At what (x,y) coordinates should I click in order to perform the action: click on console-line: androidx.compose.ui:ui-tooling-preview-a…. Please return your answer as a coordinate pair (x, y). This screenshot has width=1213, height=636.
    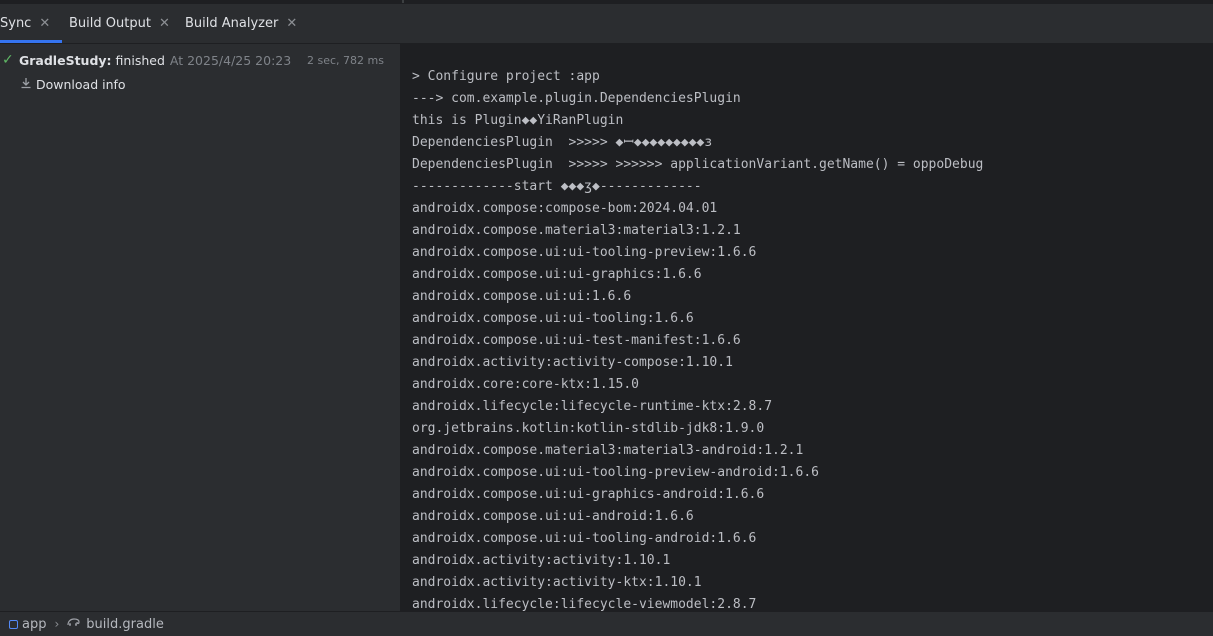
    Looking at the image, I should click on (615, 472).